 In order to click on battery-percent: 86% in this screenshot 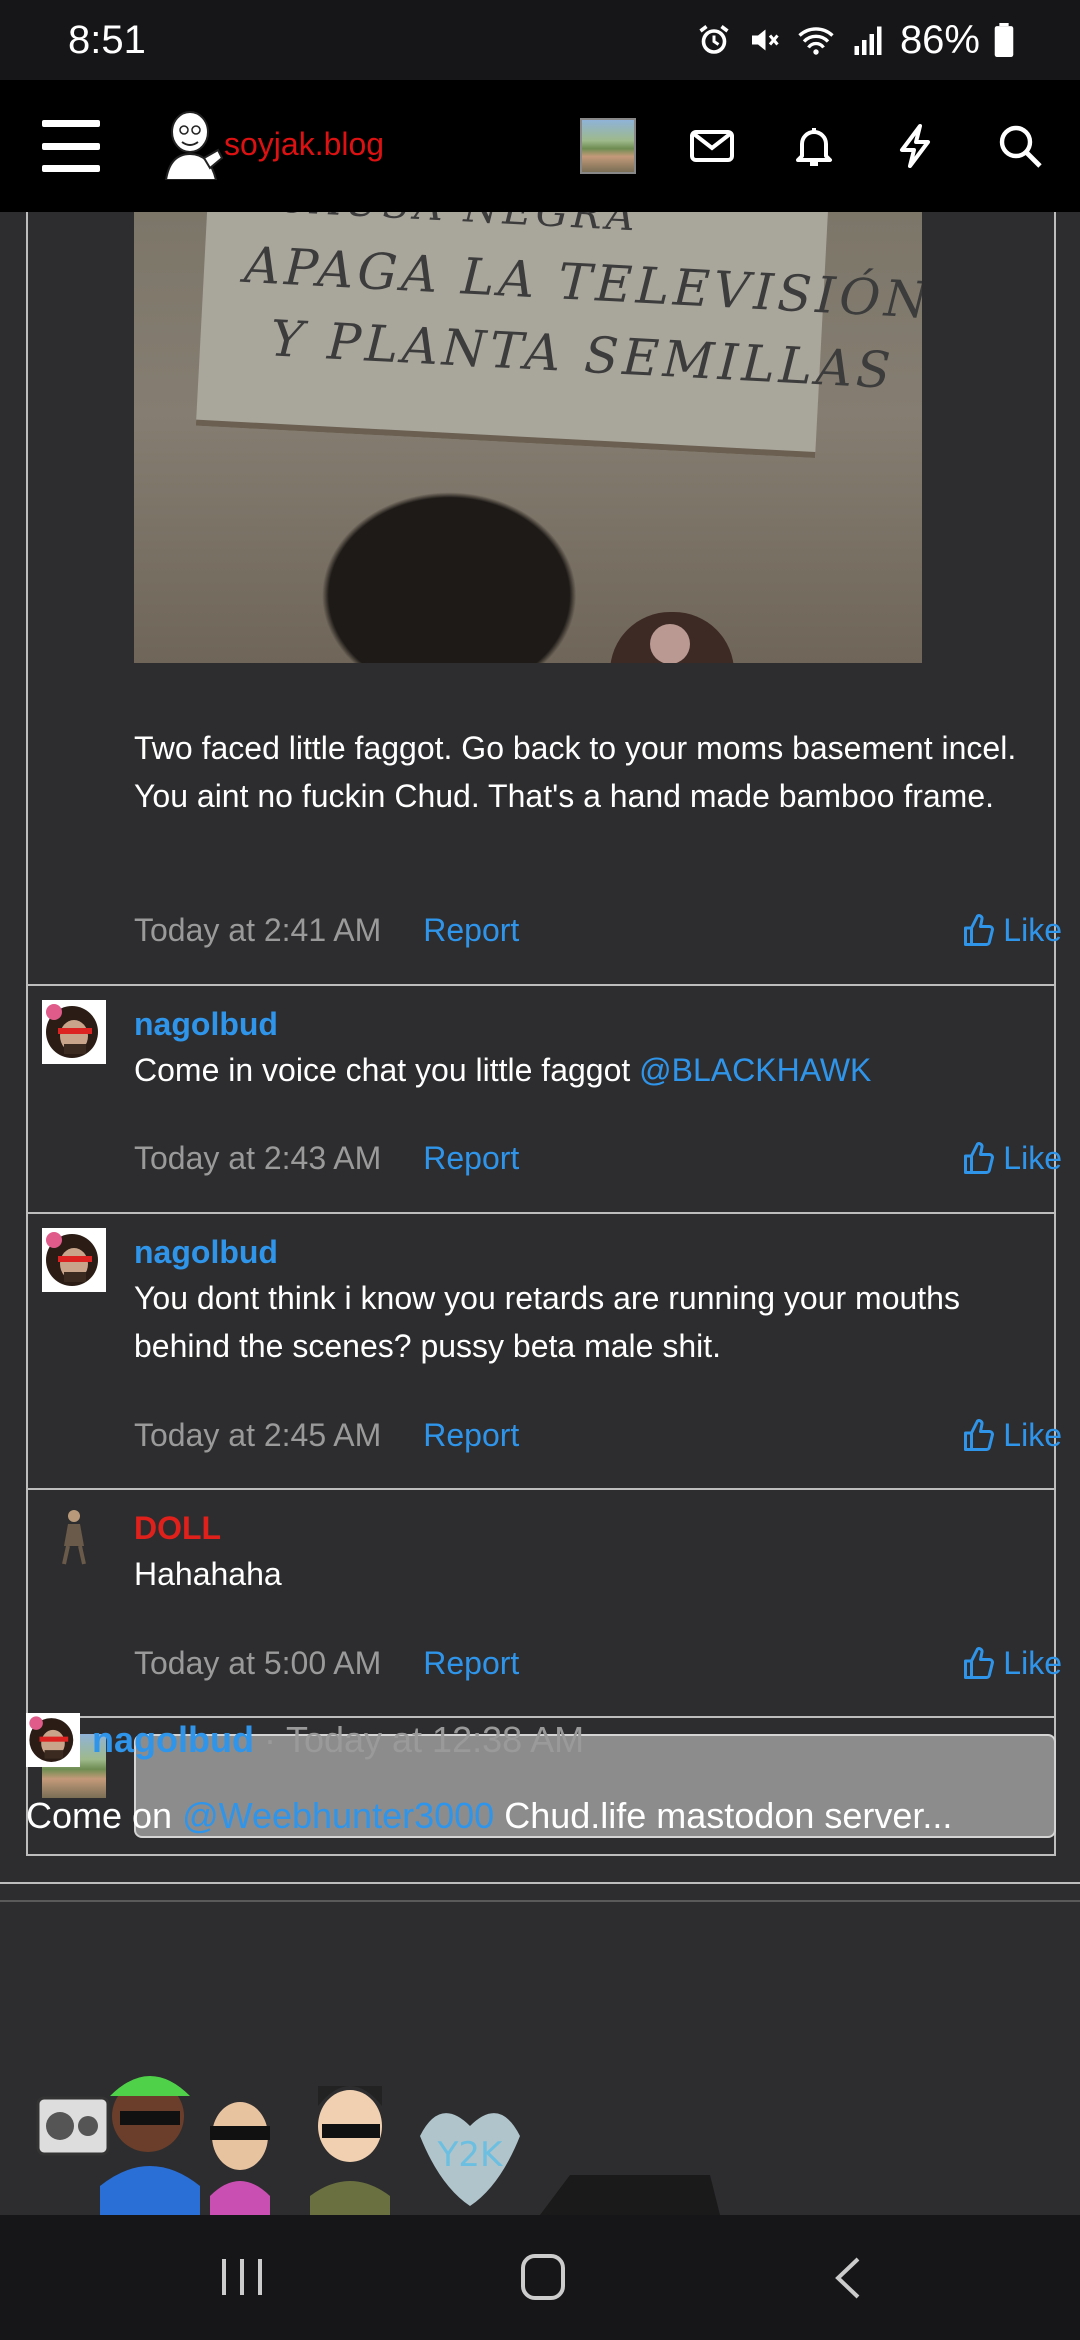, I will do `click(939, 39)`.